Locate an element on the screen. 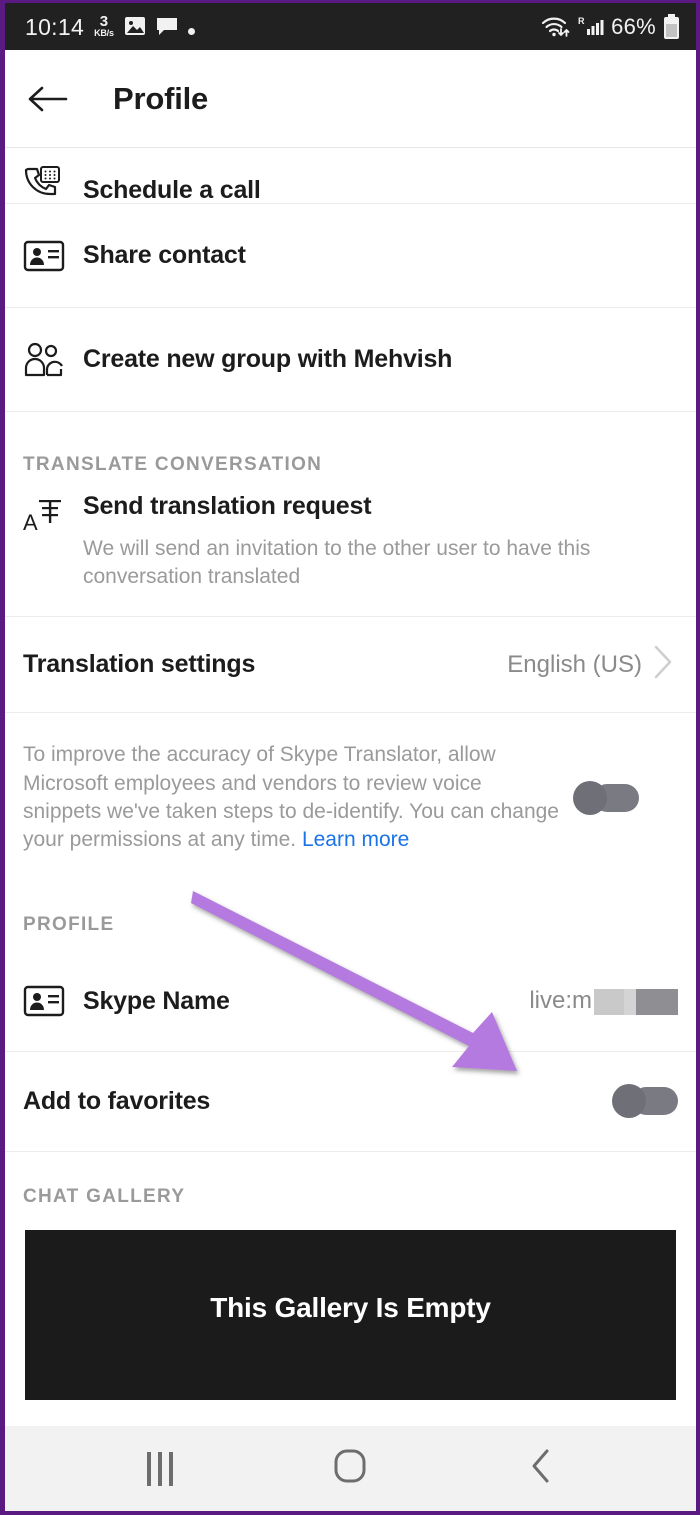 The image size is (700, 1515). cellular-signal-roaming-icon: R is located at coordinates (591, 27).